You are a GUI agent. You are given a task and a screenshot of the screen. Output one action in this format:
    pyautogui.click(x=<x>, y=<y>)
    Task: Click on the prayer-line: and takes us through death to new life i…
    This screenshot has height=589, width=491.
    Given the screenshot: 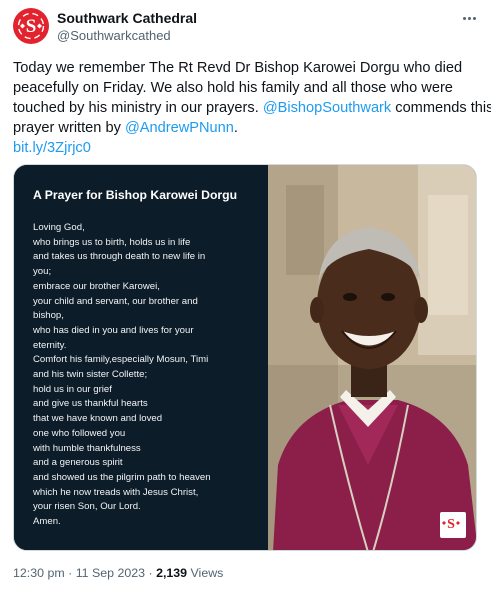 What is the action you would take?
    pyautogui.click(x=119, y=257)
    